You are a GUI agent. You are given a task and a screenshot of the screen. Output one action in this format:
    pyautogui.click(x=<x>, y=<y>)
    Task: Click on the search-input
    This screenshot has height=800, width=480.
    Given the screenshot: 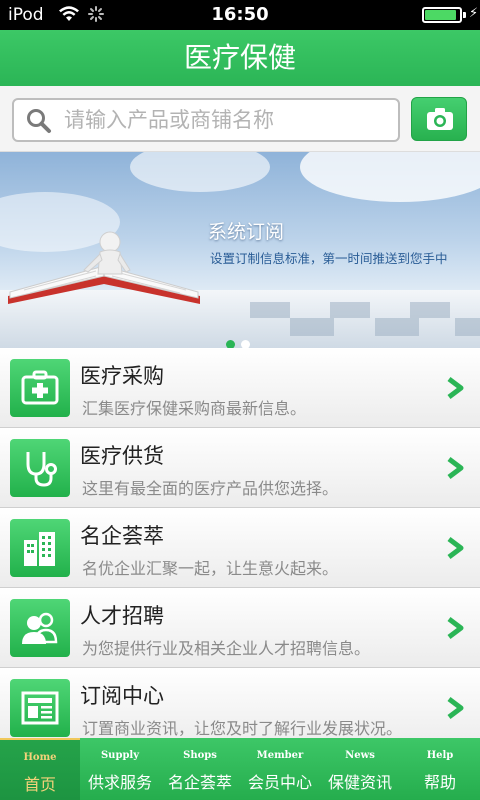 What is the action you would take?
    pyautogui.click(x=229, y=120)
    